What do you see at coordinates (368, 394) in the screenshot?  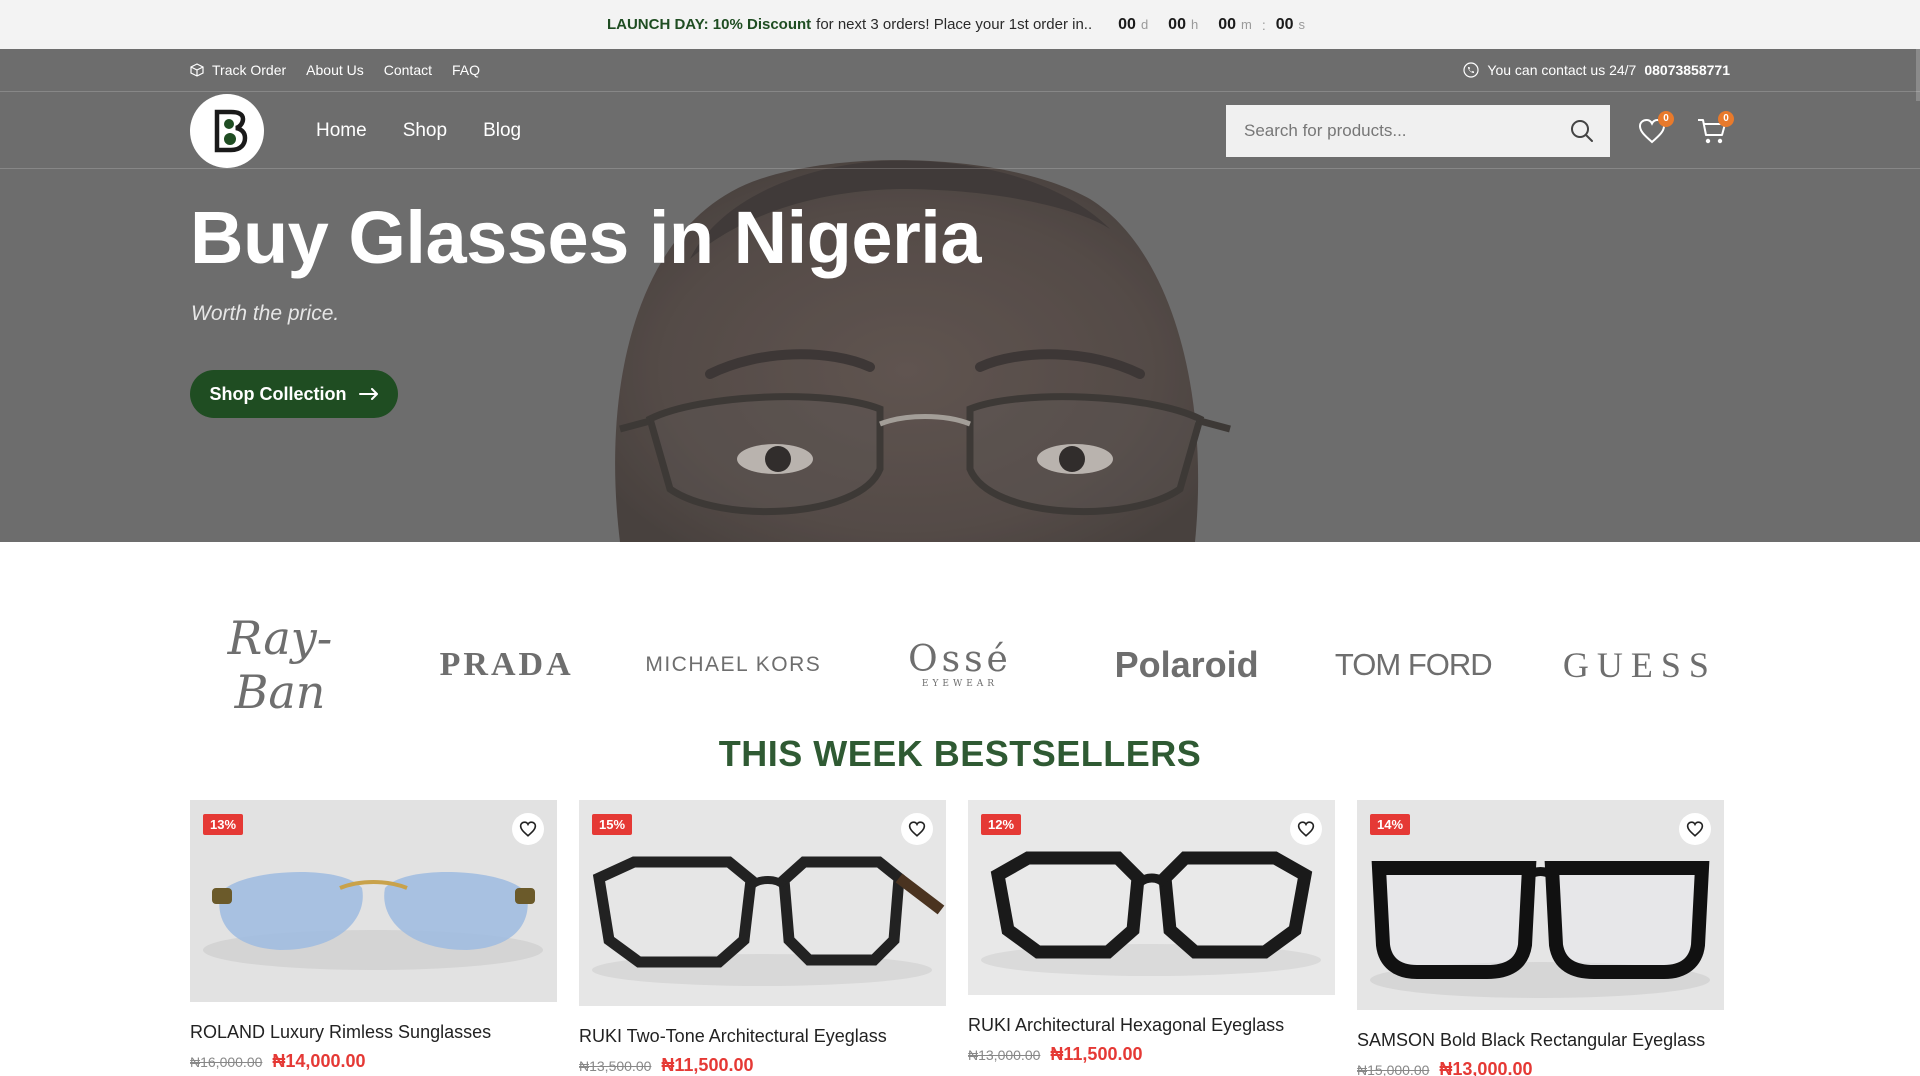 I see `arrow-right-icon` at bounding box center [368, 394].